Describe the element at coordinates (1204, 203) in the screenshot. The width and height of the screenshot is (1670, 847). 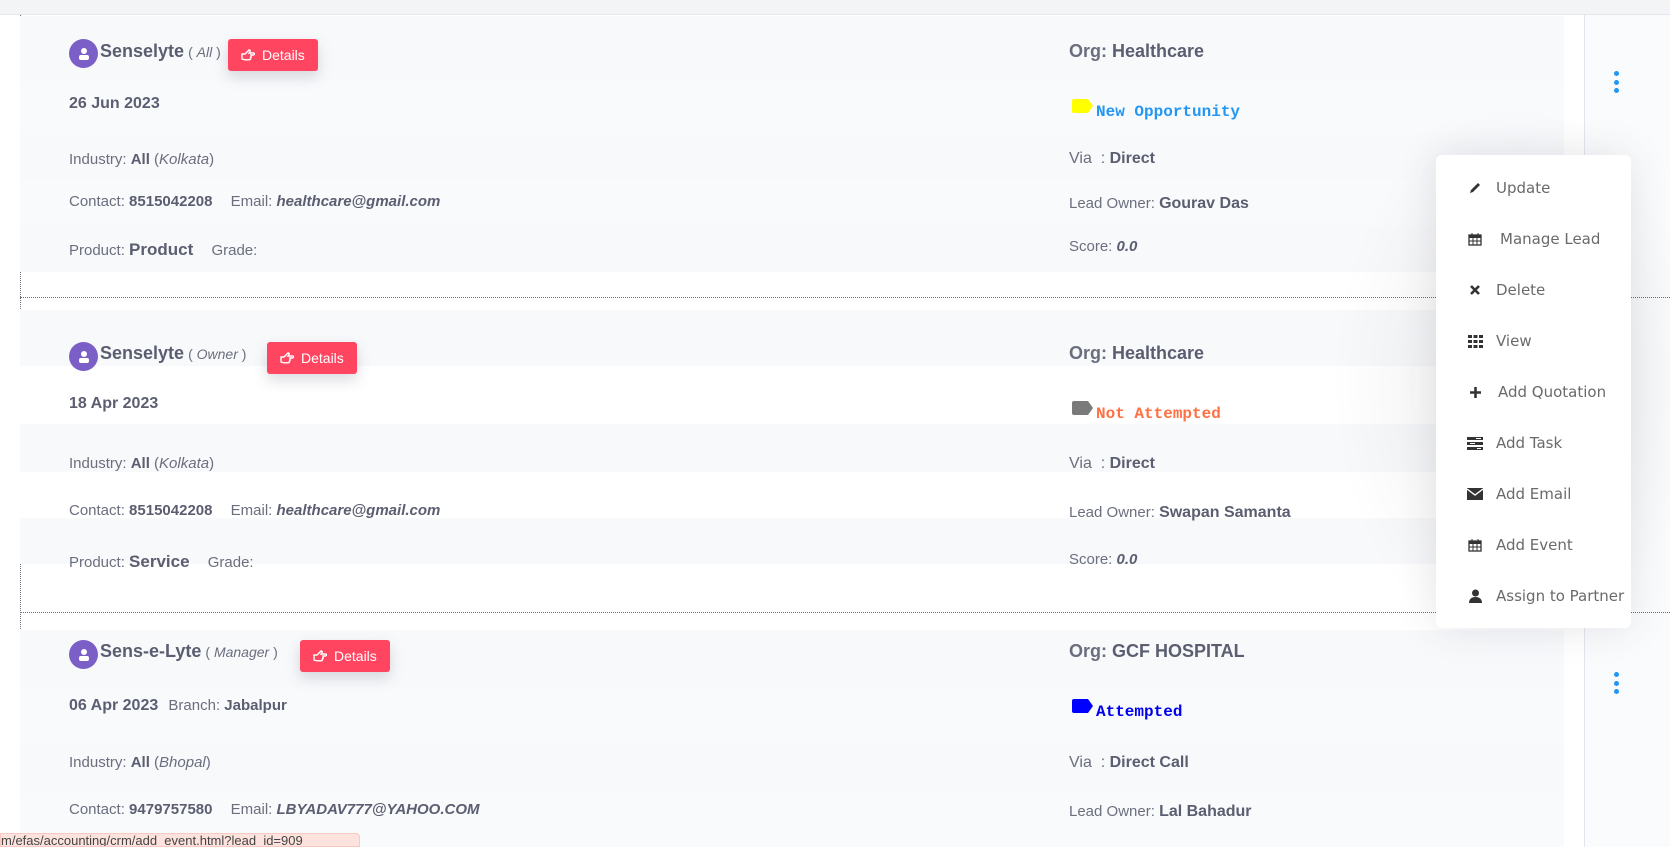
I see `owner-value: Gourav Das` at that location.